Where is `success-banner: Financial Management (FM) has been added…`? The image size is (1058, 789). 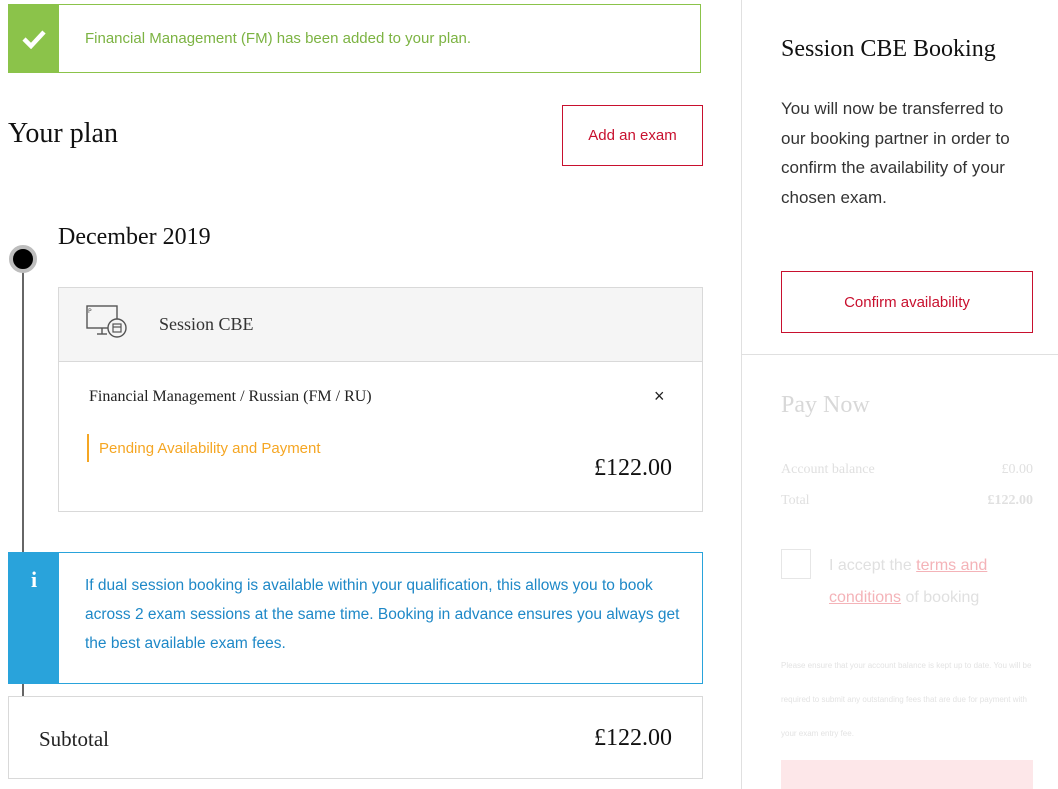 success-banner: Financial Management (FM) has been added… is located at coordinates (354, 38).